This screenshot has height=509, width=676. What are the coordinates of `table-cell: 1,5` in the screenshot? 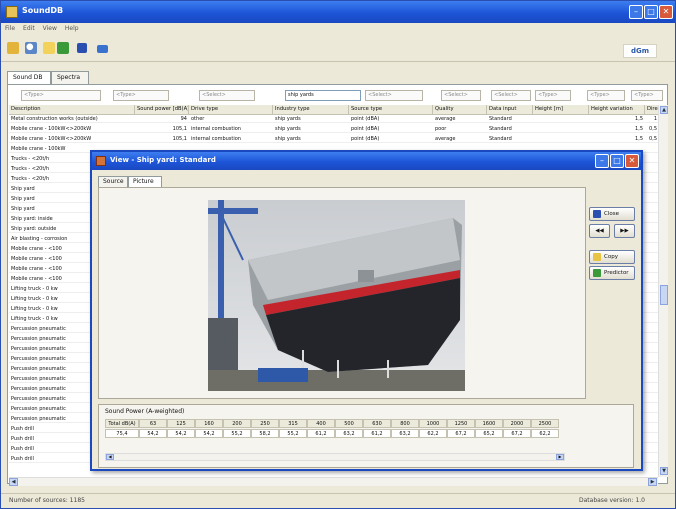 It's located at (639, 119).